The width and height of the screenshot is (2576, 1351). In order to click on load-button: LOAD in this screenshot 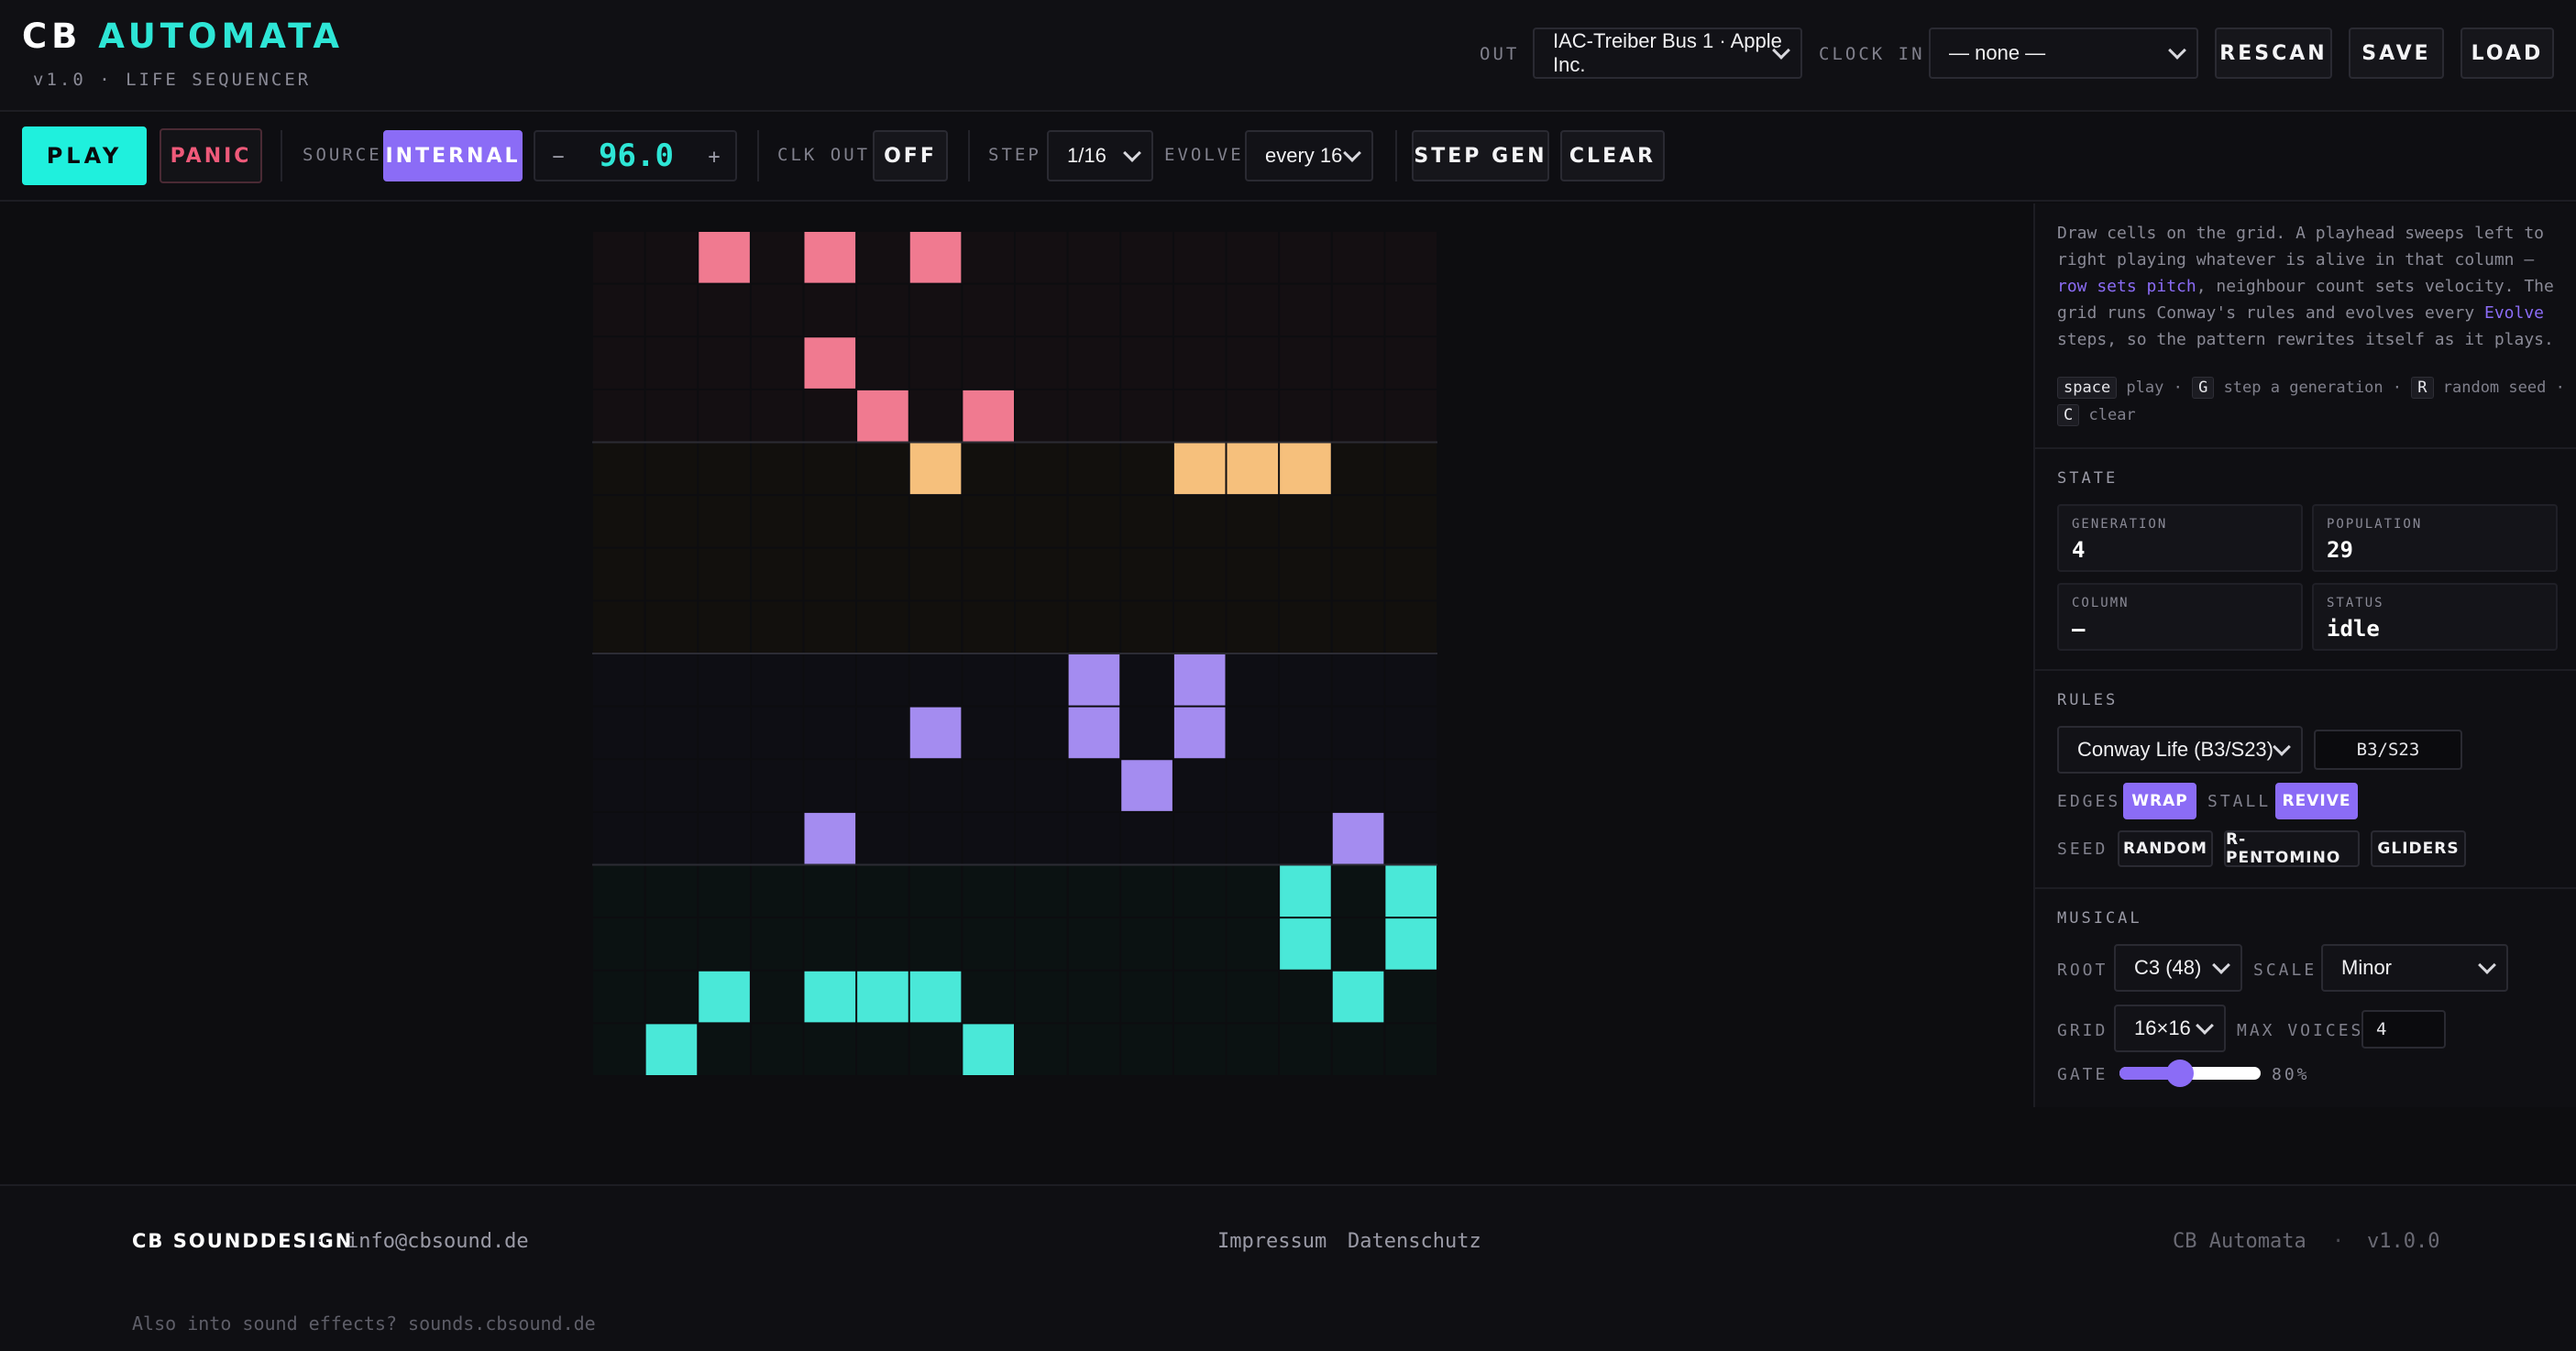, I will do `click(2507, 53)`.